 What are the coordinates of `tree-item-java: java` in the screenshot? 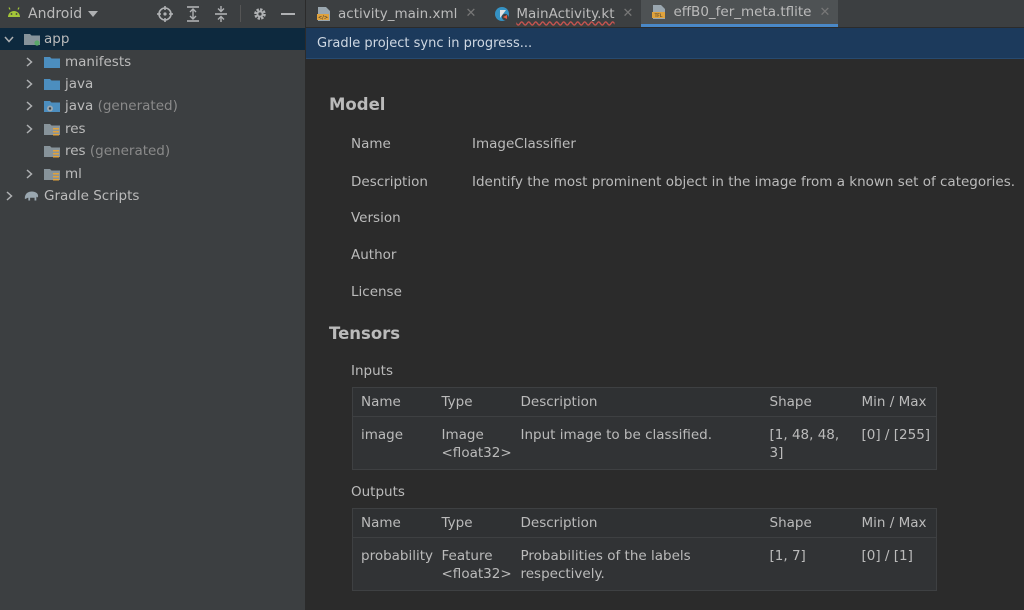 It's located at (152, 84).